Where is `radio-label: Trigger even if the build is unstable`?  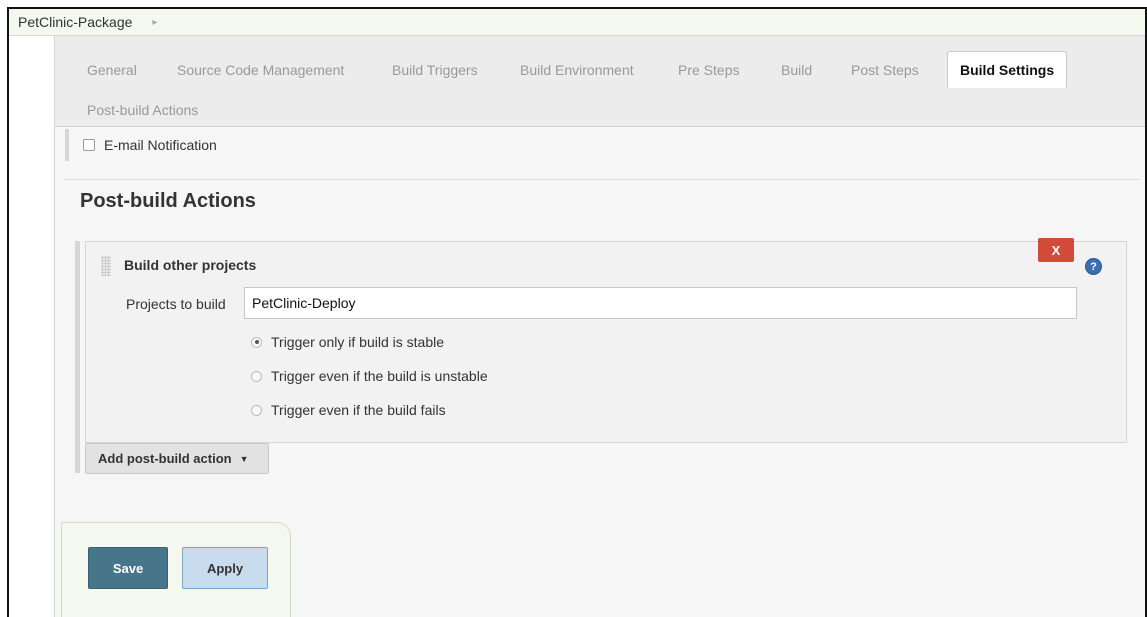 radio-label: Trigger even if the build is unstable is located at coordinates (379, 376).